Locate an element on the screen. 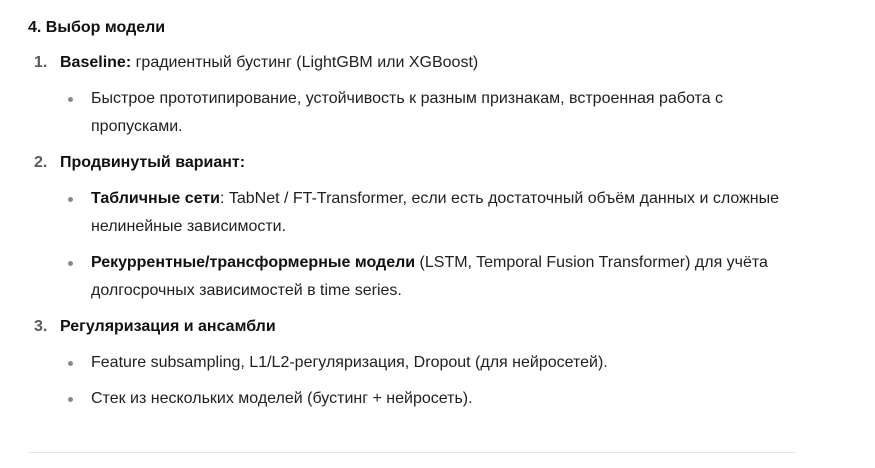 This screenshot has height=468, width=875. list-item-label: Продвинутый вариант: is located at coordinates (153, 162).